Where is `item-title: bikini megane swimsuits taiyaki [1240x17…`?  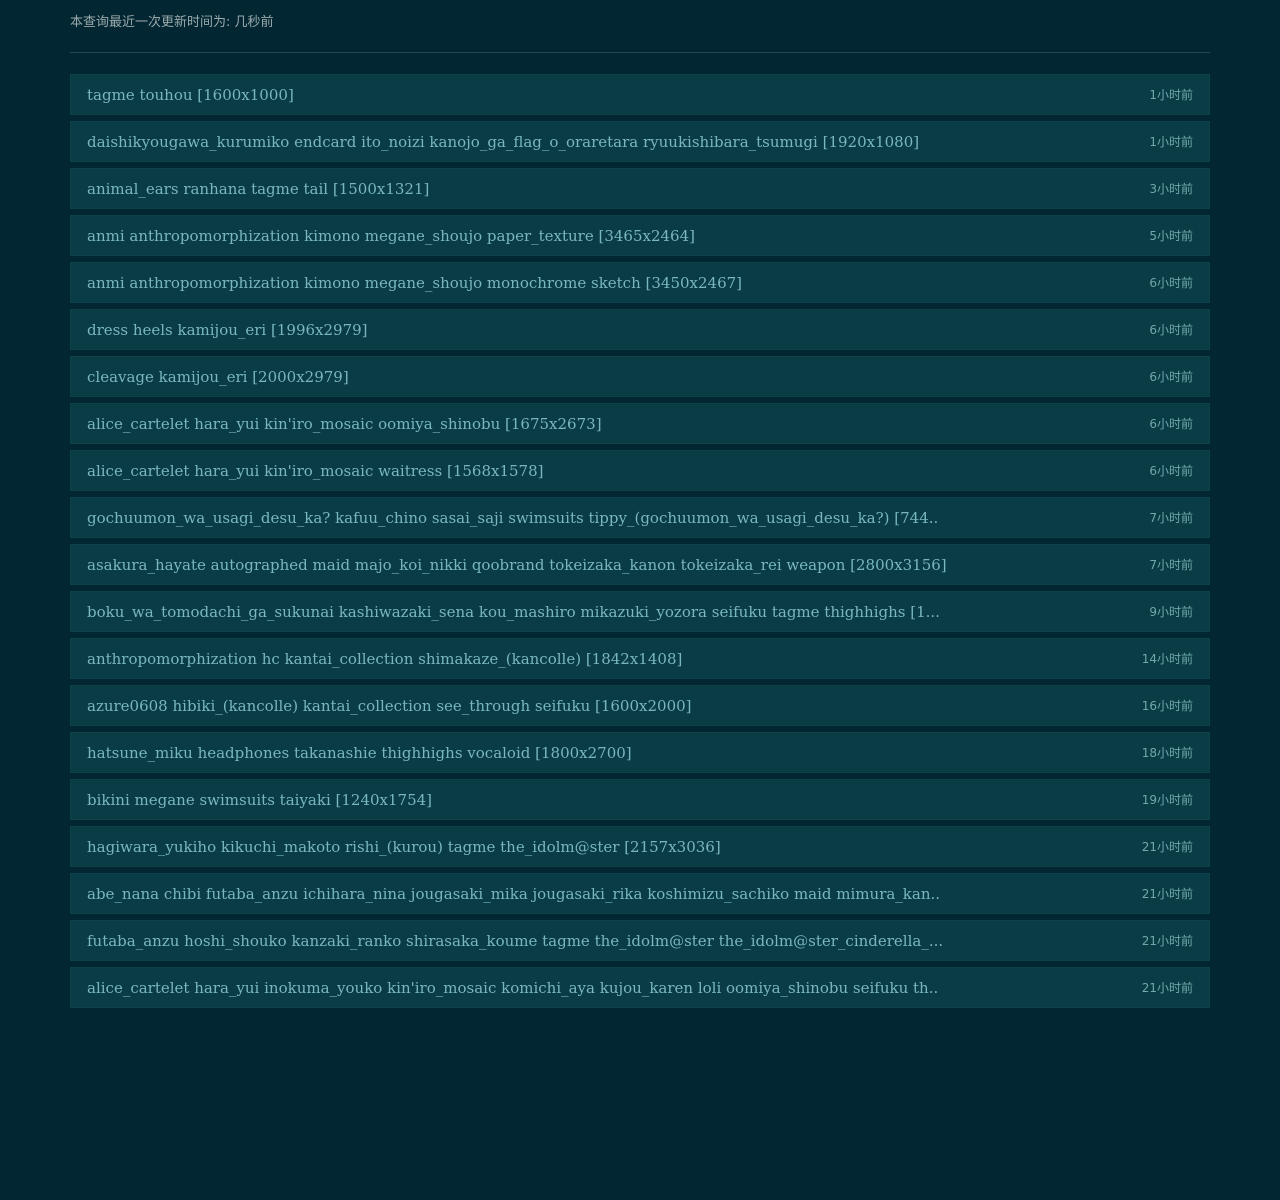 item-title: bikini megane swimsuits taiyaki [1240x17… is located at coordinates (259, 800).